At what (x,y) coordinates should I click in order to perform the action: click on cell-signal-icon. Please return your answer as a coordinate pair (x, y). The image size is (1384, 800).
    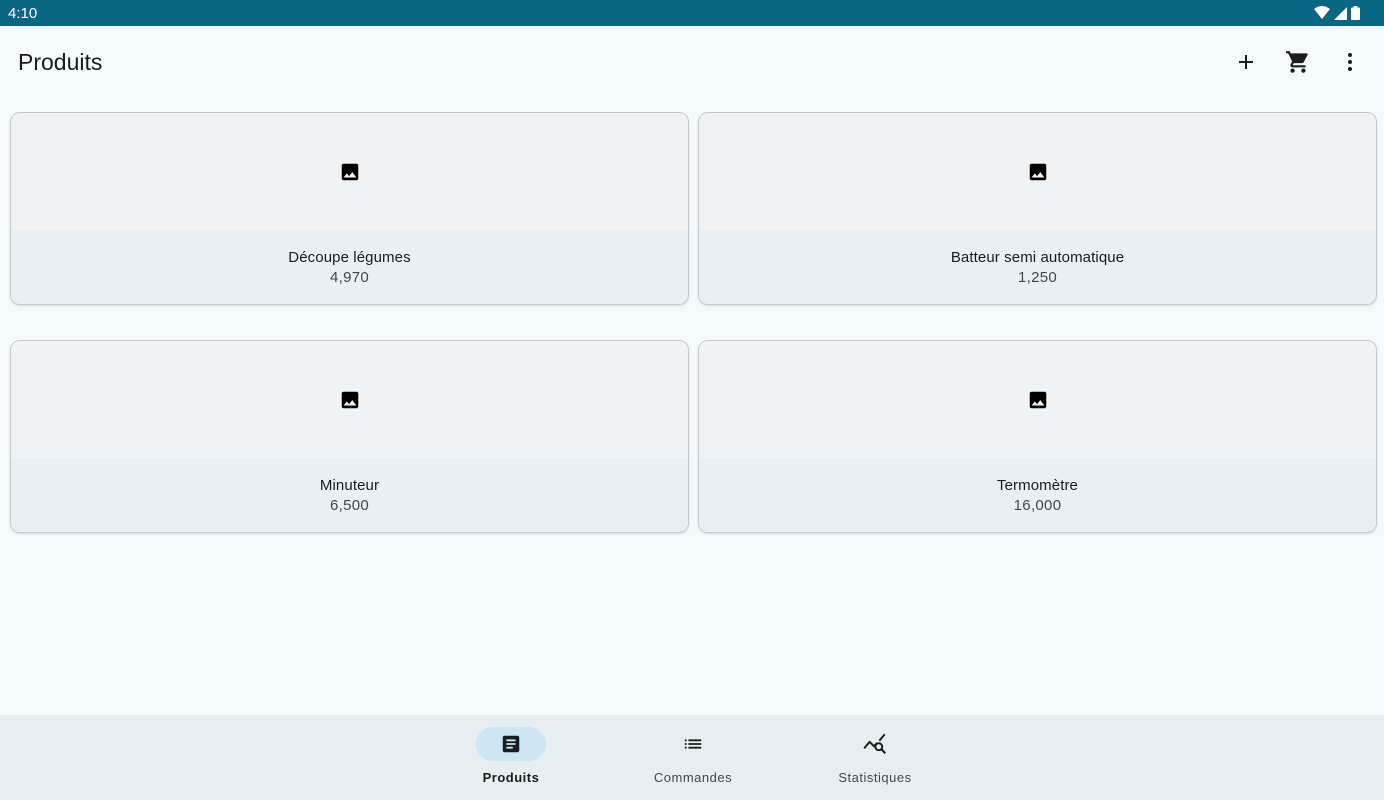
    Looking at the image, I should click on (1340, 13).